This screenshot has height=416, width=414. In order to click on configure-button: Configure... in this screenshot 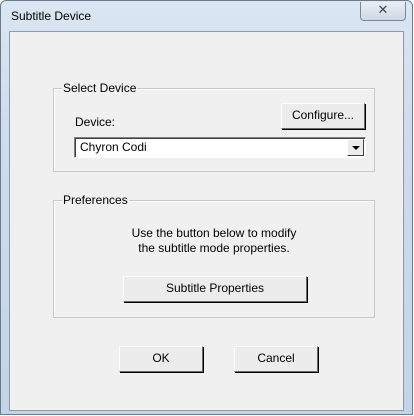, I will do `click(323, 116)`.